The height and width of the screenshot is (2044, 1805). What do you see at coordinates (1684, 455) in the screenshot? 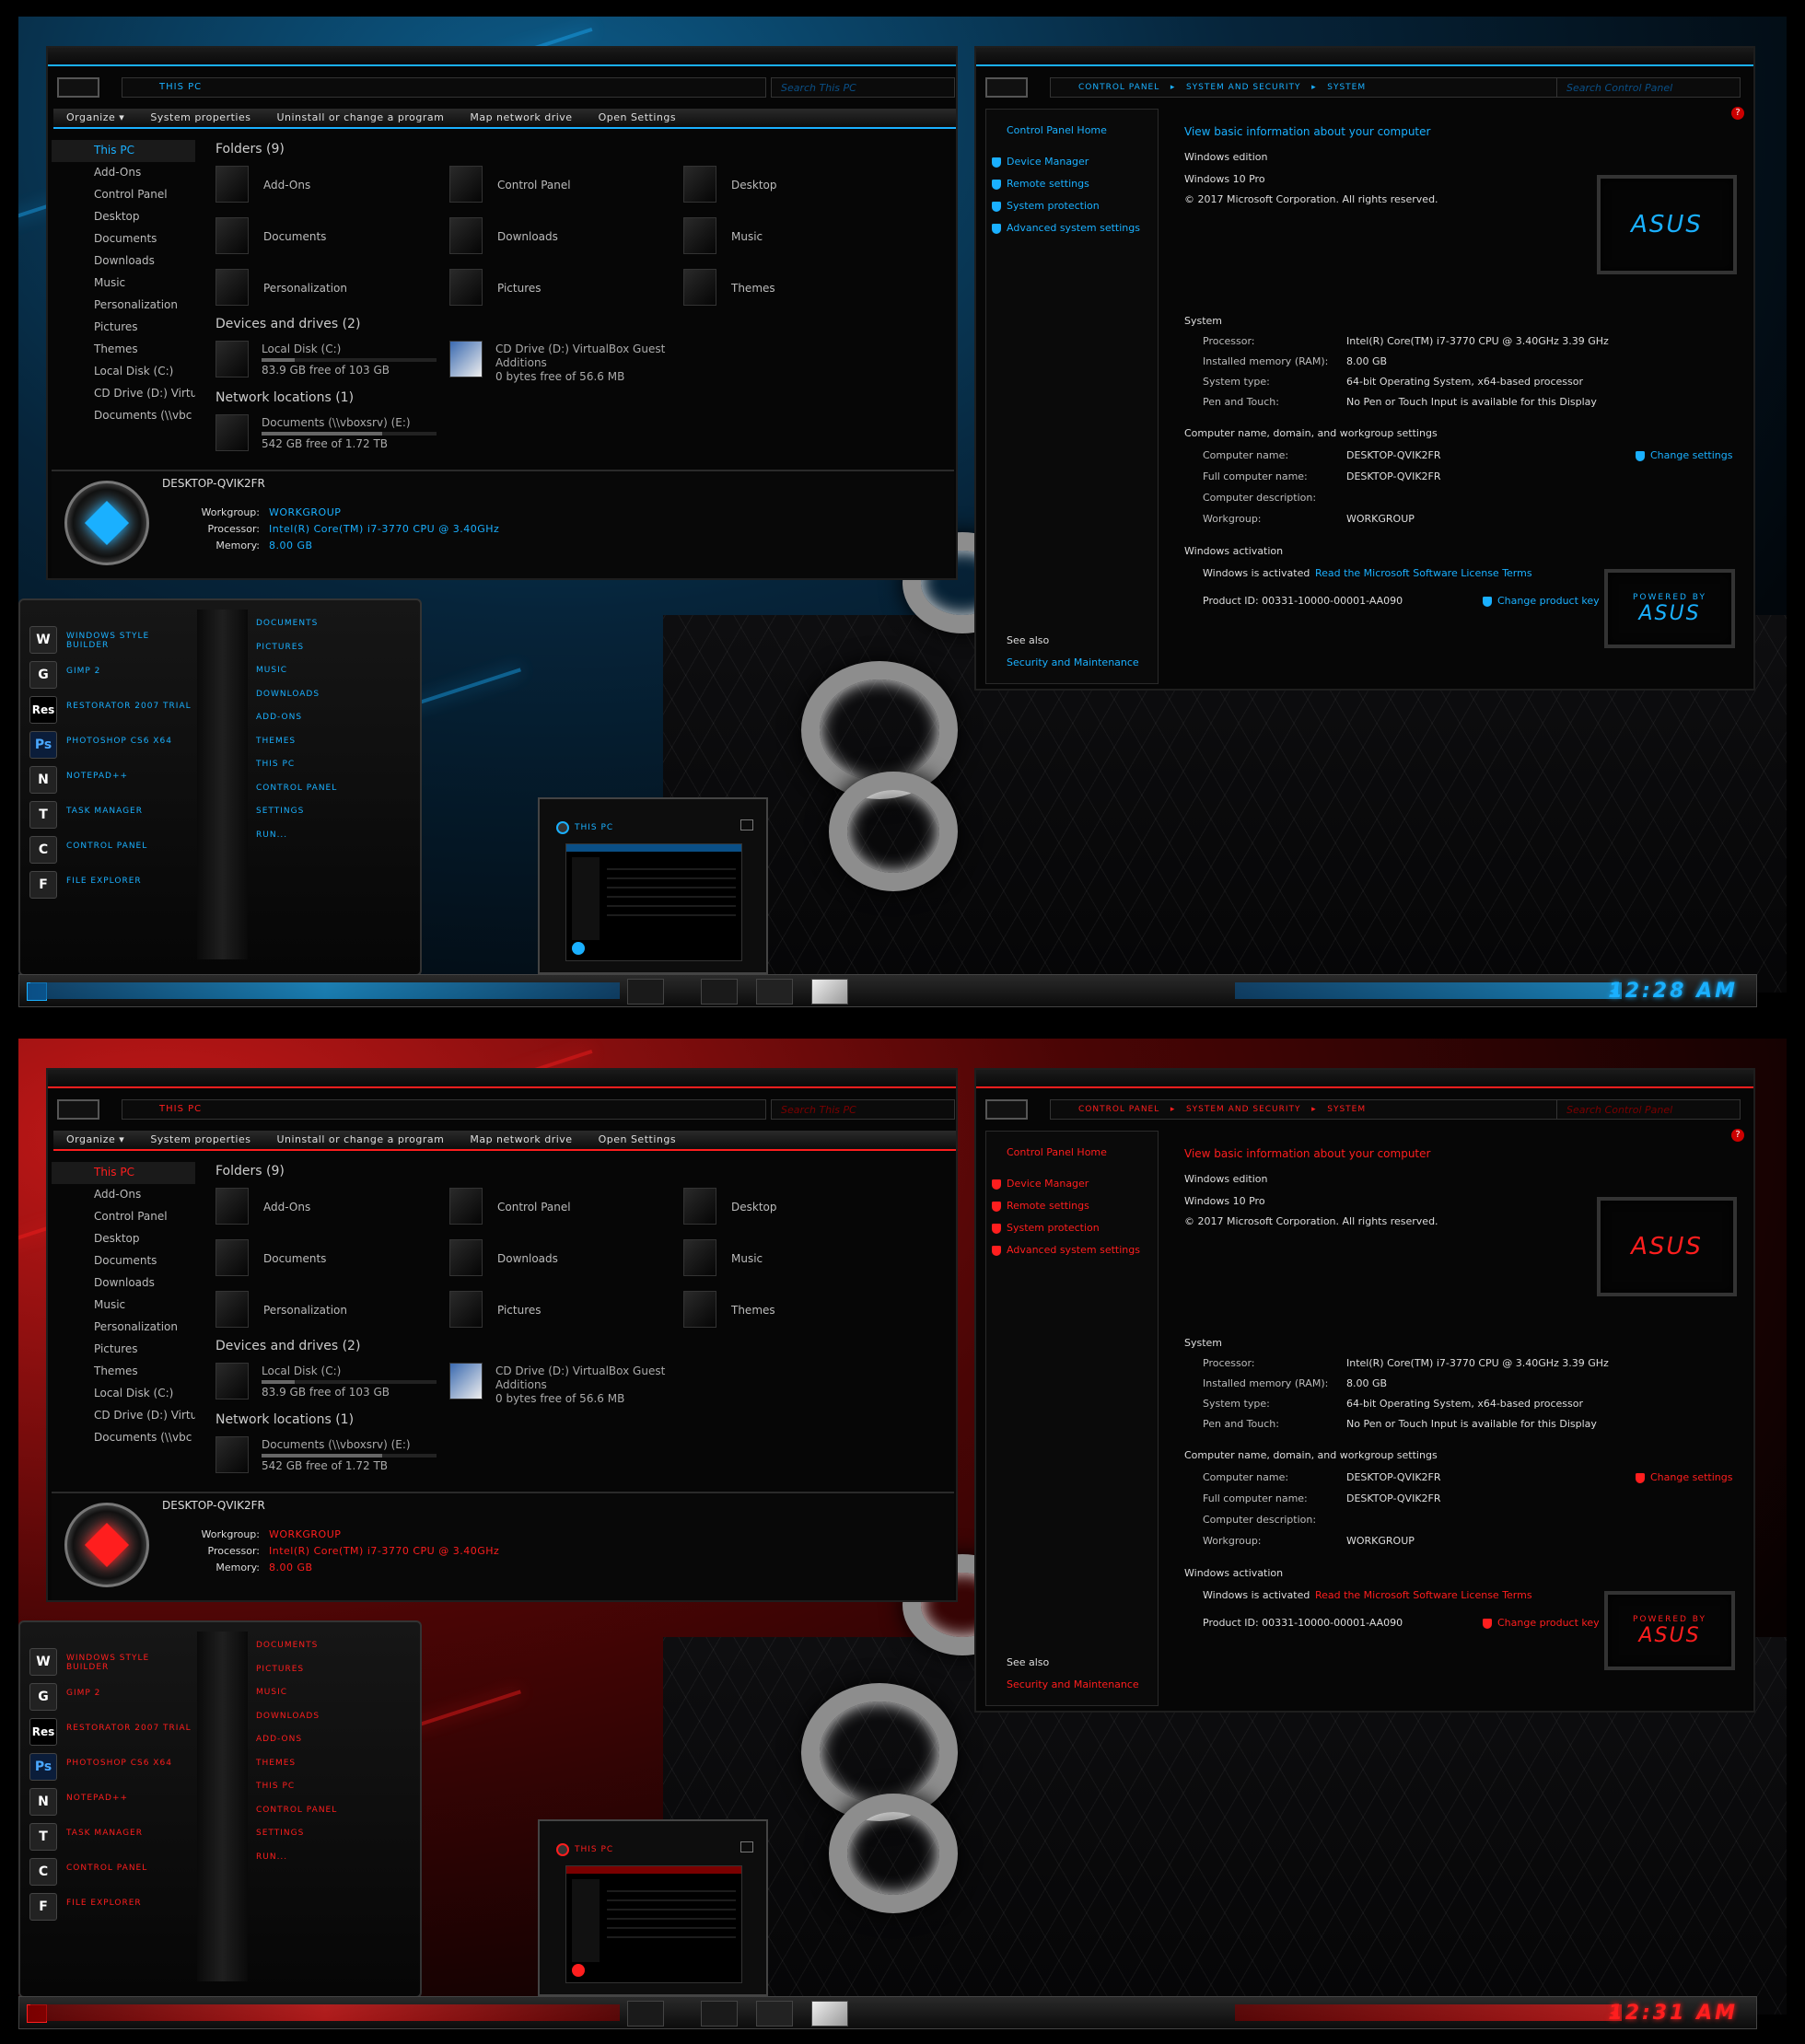
I see `change-settings-link: Change settings` at bounding box center [1684, 455].